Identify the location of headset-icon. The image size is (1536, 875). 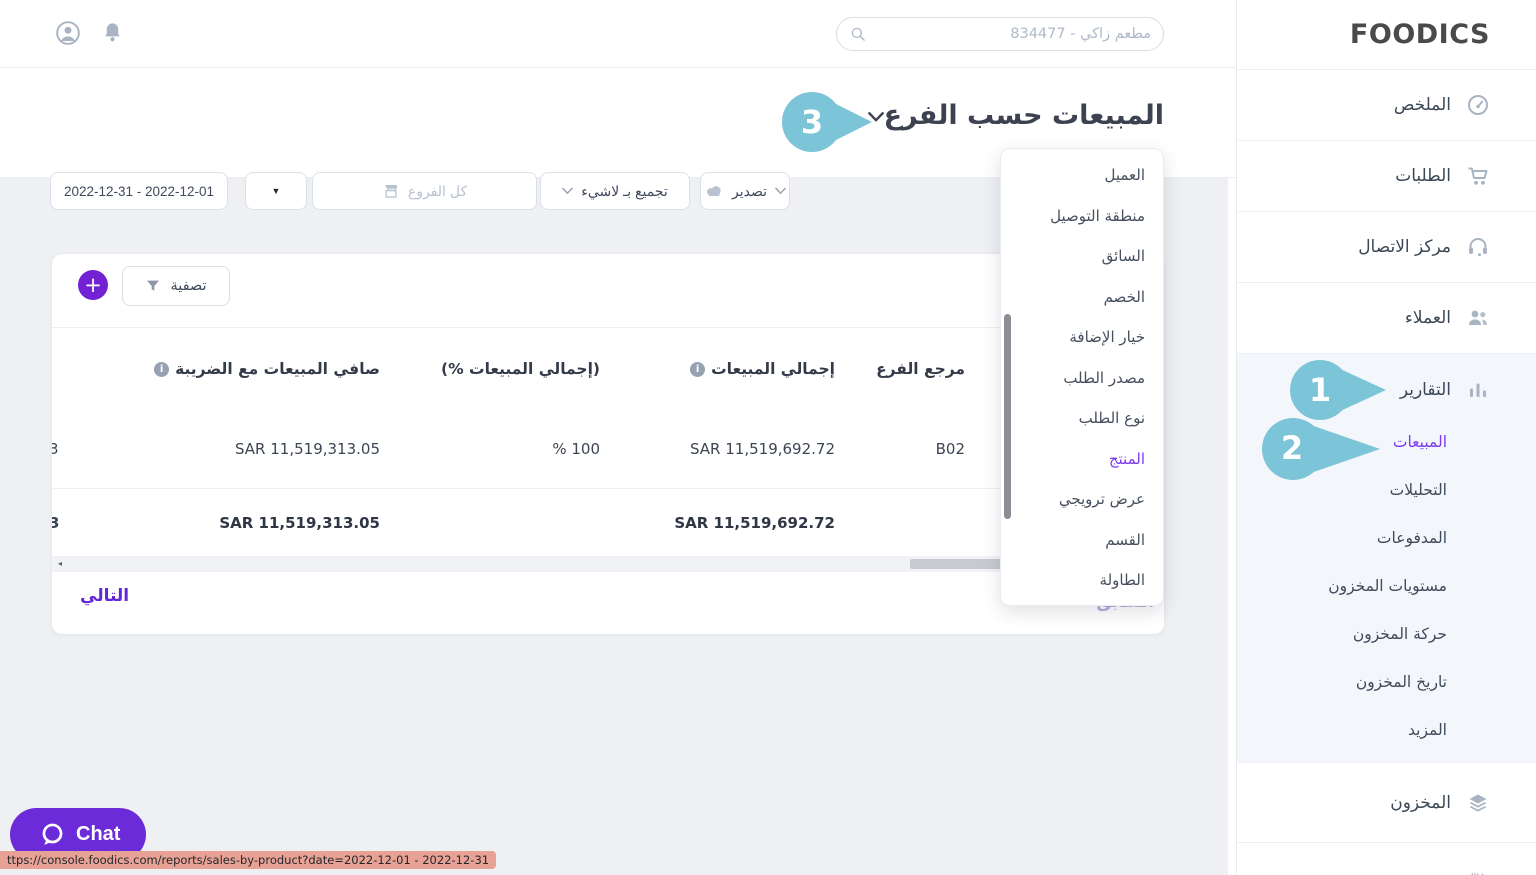
(1478, 247).